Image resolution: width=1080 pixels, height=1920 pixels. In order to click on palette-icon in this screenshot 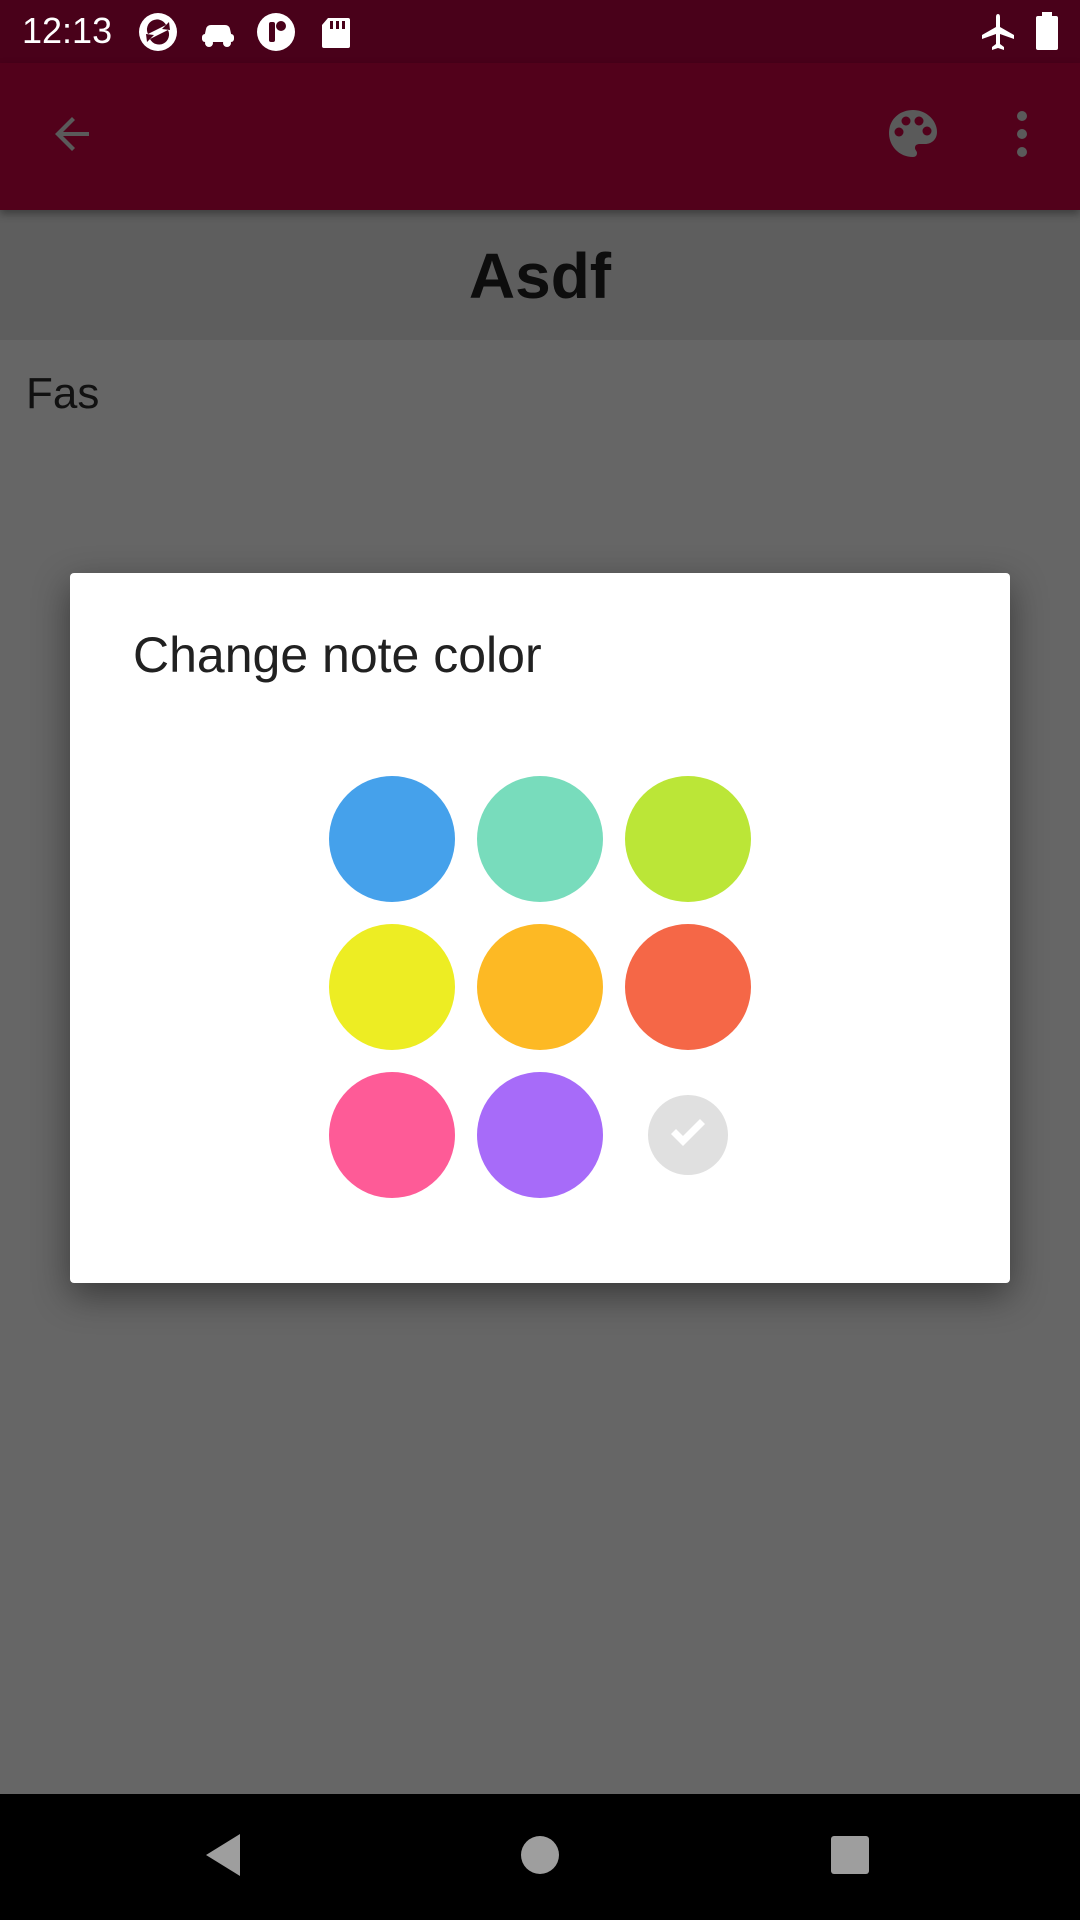, I will do `click(913, 136)`.